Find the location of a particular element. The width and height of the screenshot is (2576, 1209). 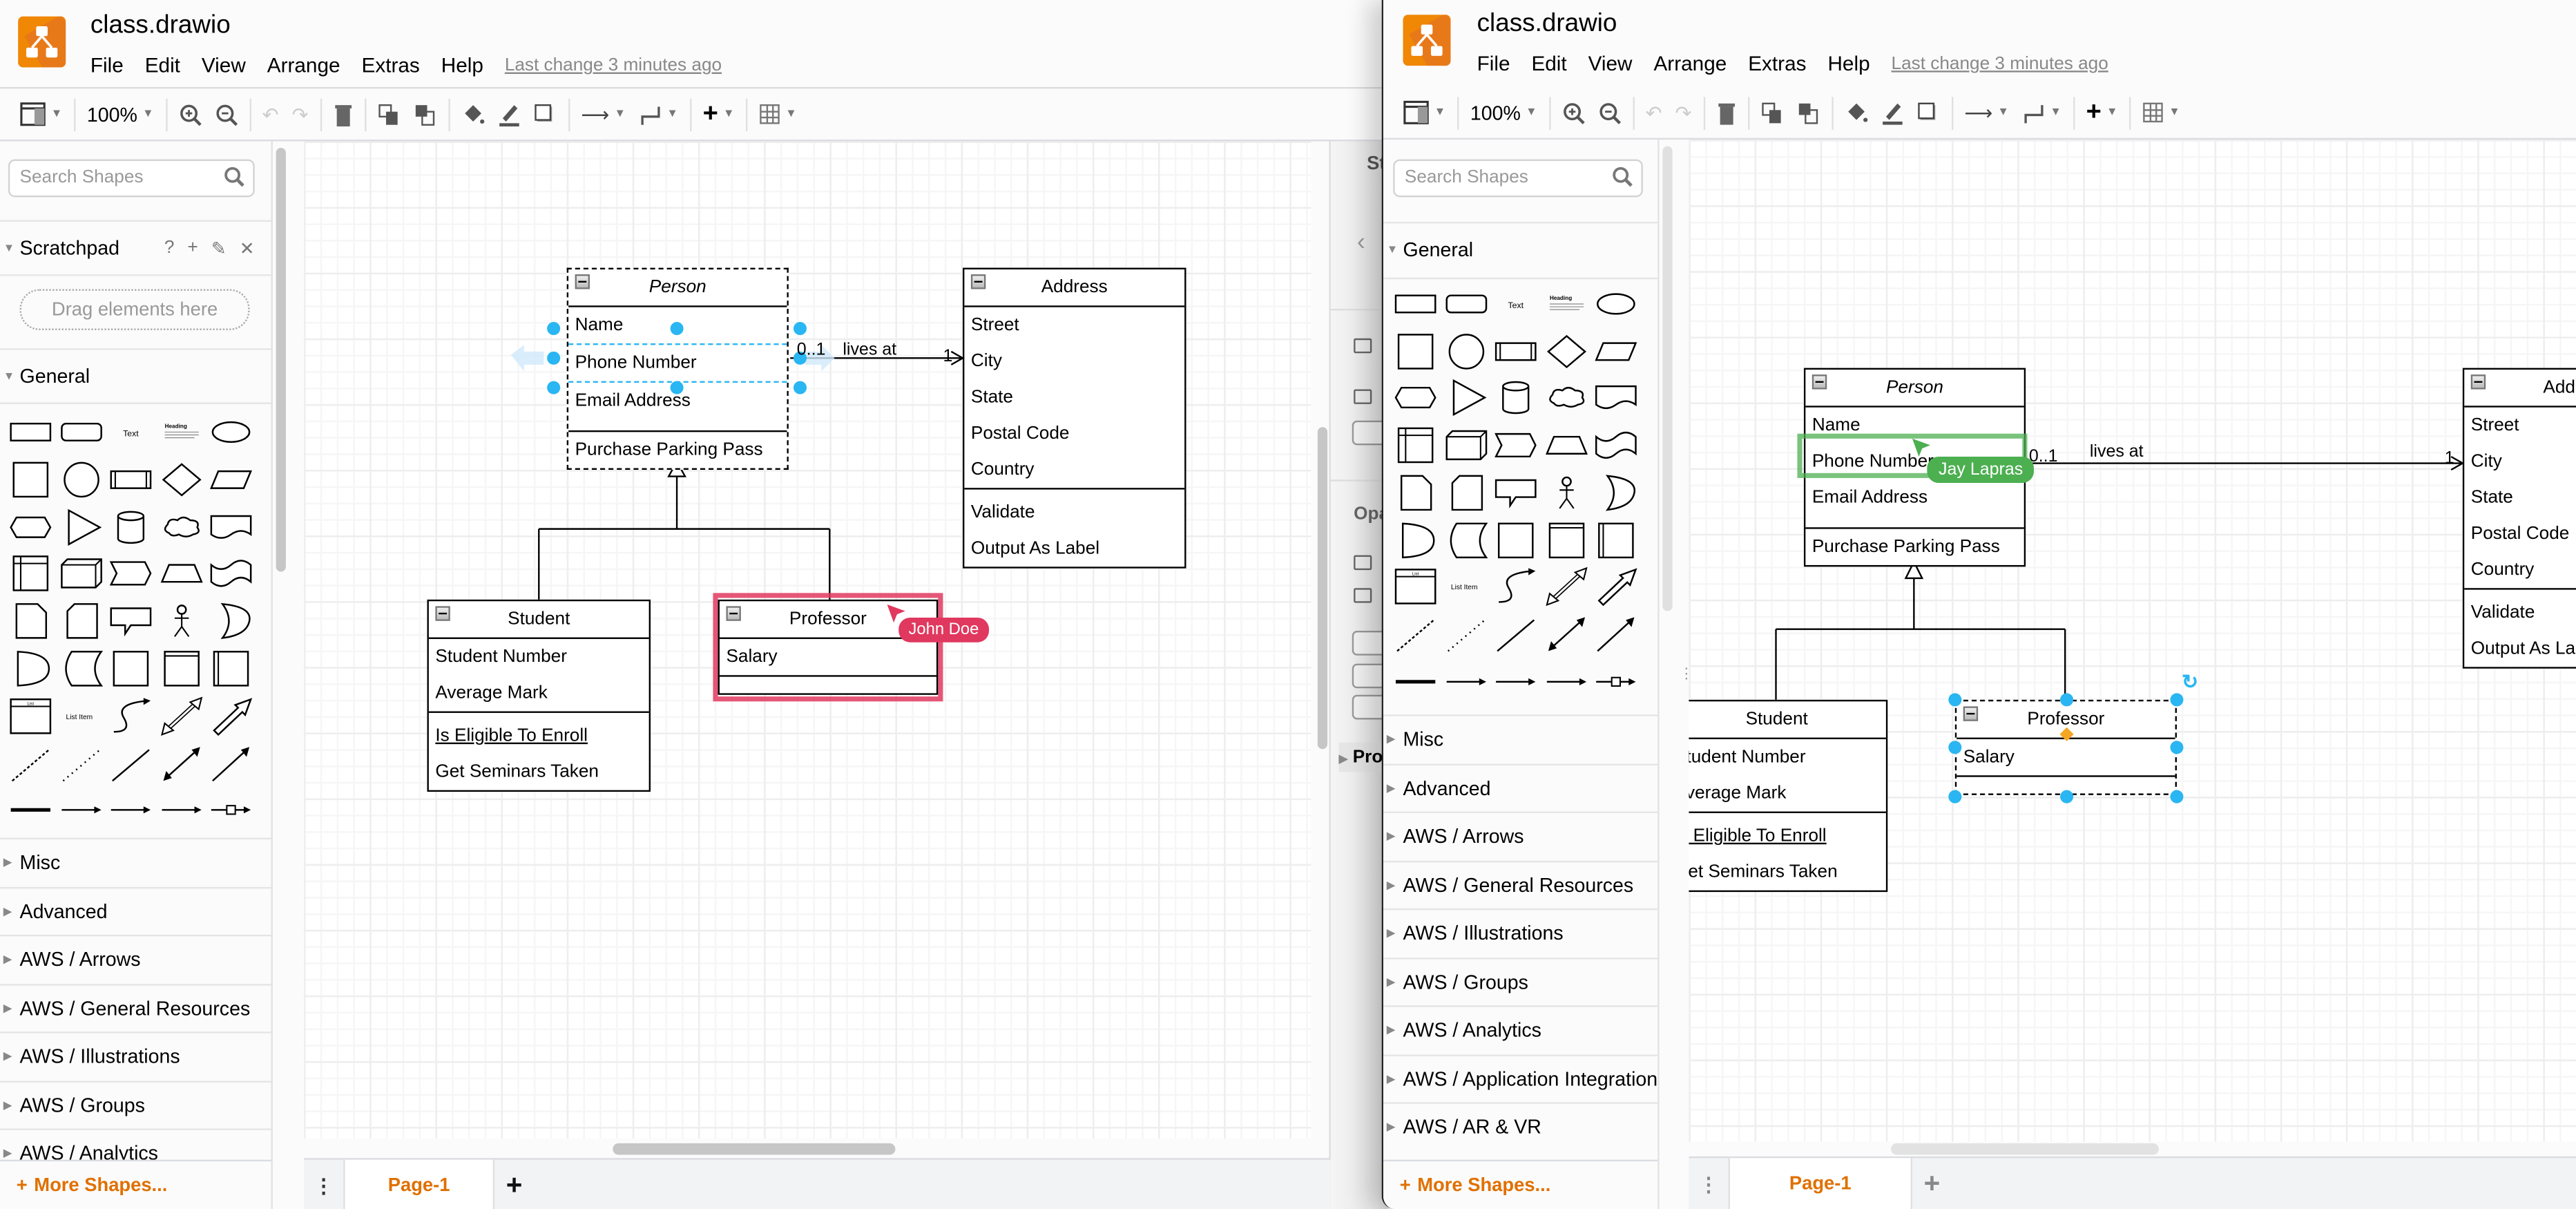

page-menu-icon: ⋮ is located at coordinates (1708, 1183).